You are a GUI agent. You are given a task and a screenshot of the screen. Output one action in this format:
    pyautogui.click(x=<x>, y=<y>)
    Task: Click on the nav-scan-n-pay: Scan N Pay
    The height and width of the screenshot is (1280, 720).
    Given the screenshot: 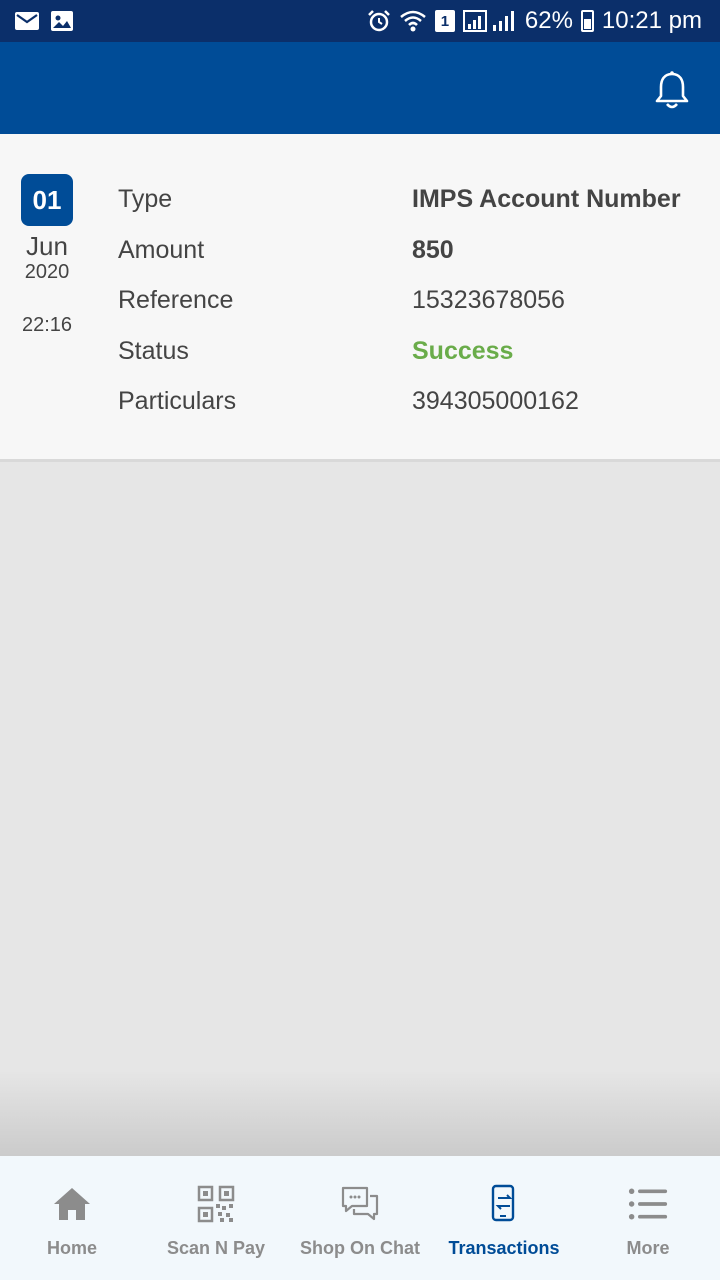 What is the action you would take?
    pyautogui.click(x=216, y=1218)
    